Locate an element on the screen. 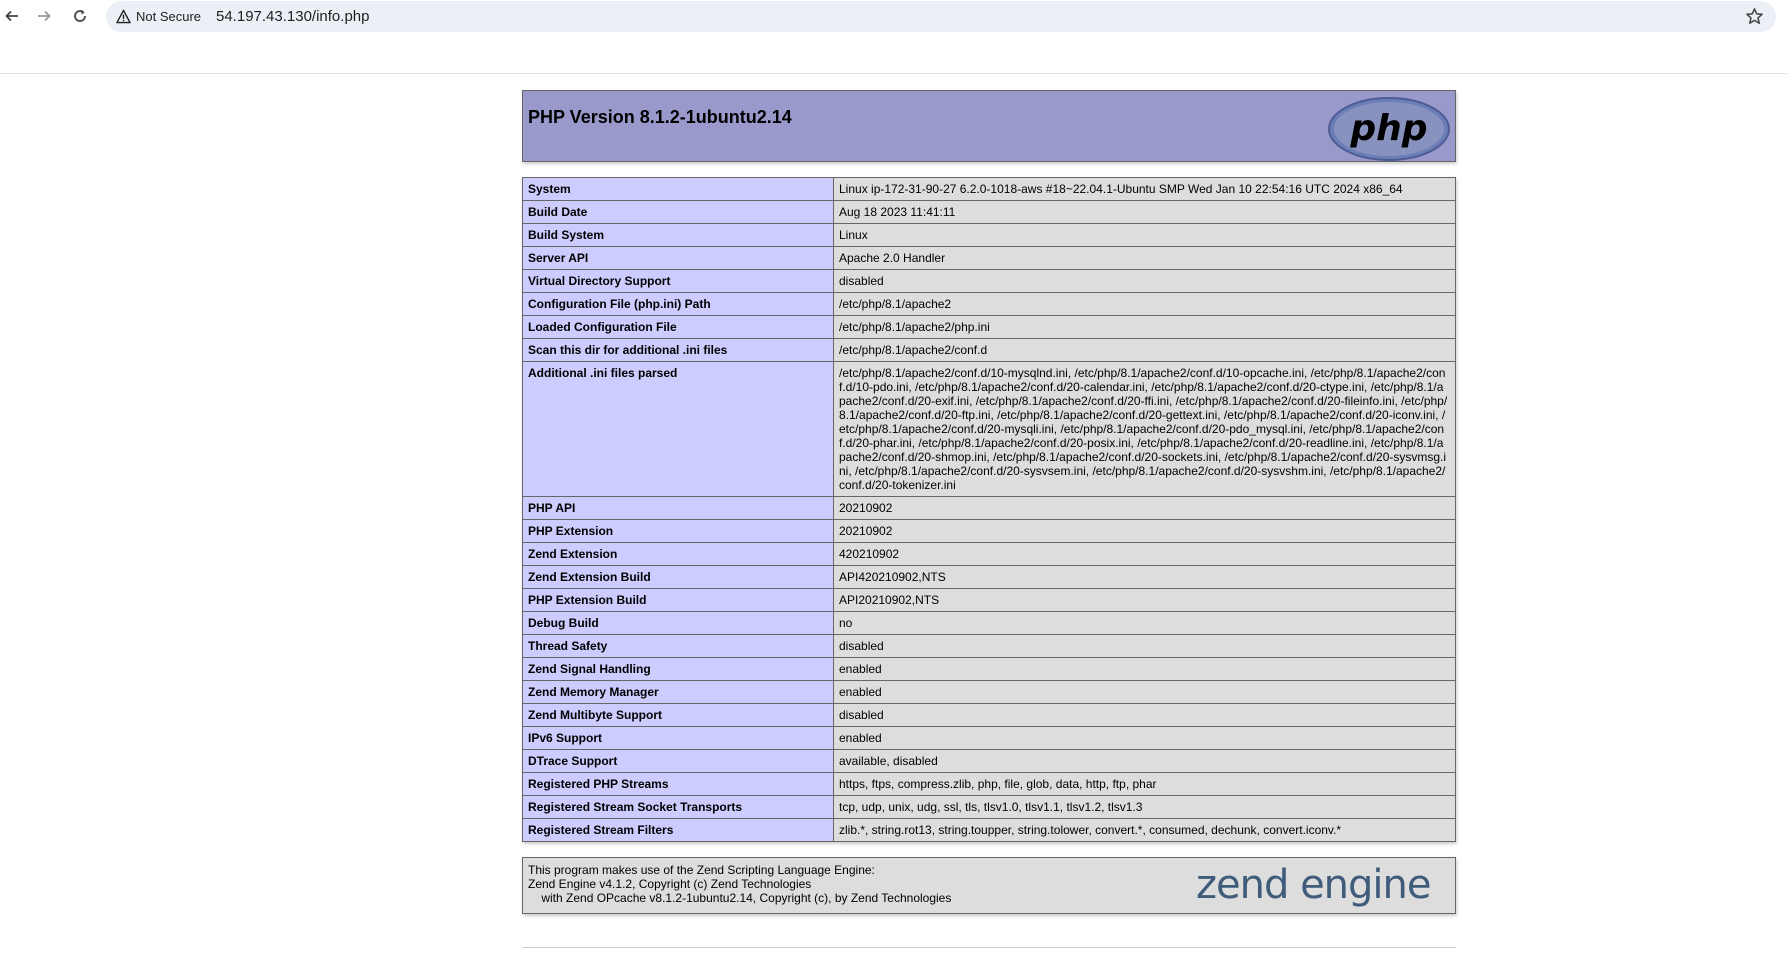 This screenshot has height=959, width=1787. info-row: PHP API 20210902 is located at coordinates (989, 508).